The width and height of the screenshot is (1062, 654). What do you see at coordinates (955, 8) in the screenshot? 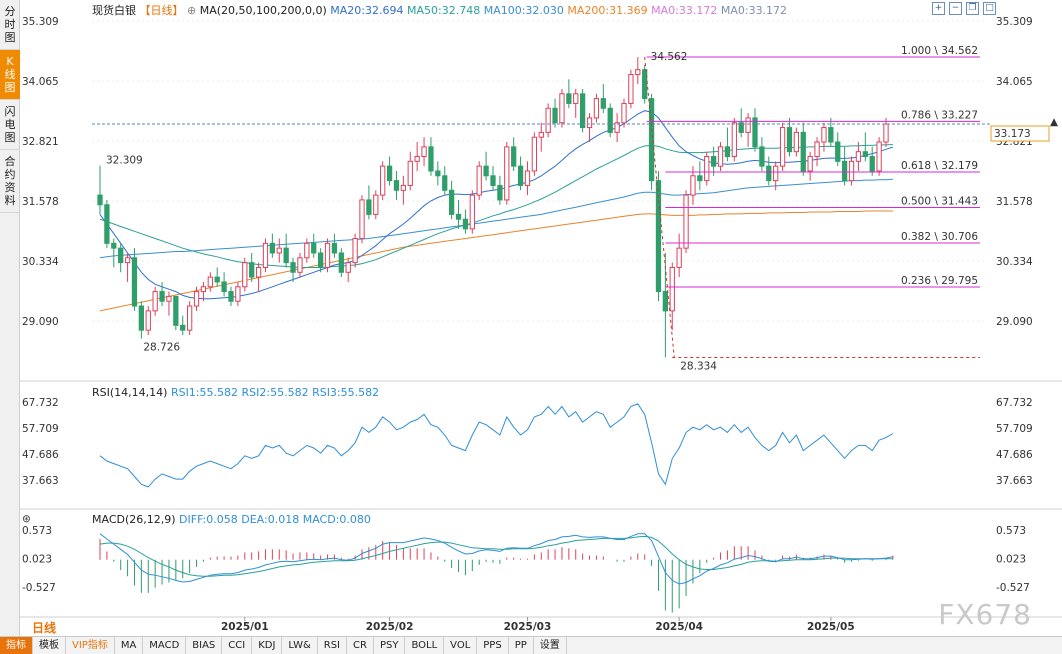
I see `minus-box-icon: −` at bounding box center [955, 8].